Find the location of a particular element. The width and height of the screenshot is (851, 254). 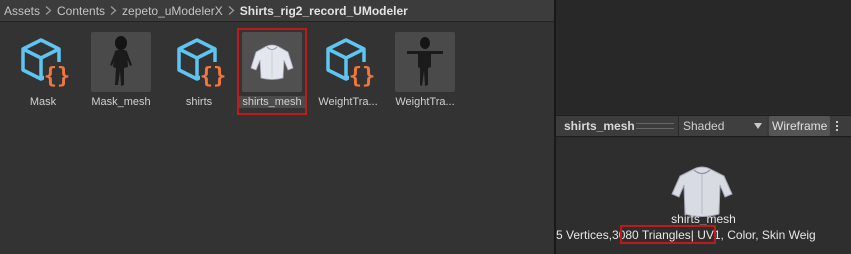

drag-handle-icon is located at coordinates (655, 126).